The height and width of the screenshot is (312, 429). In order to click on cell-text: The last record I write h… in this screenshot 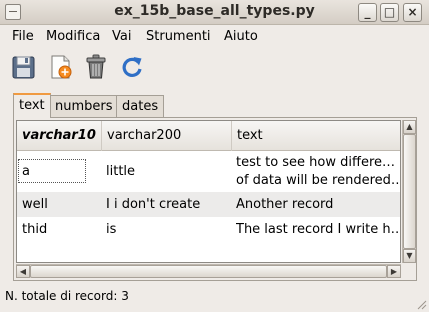, I will do `click(318, 229)`.